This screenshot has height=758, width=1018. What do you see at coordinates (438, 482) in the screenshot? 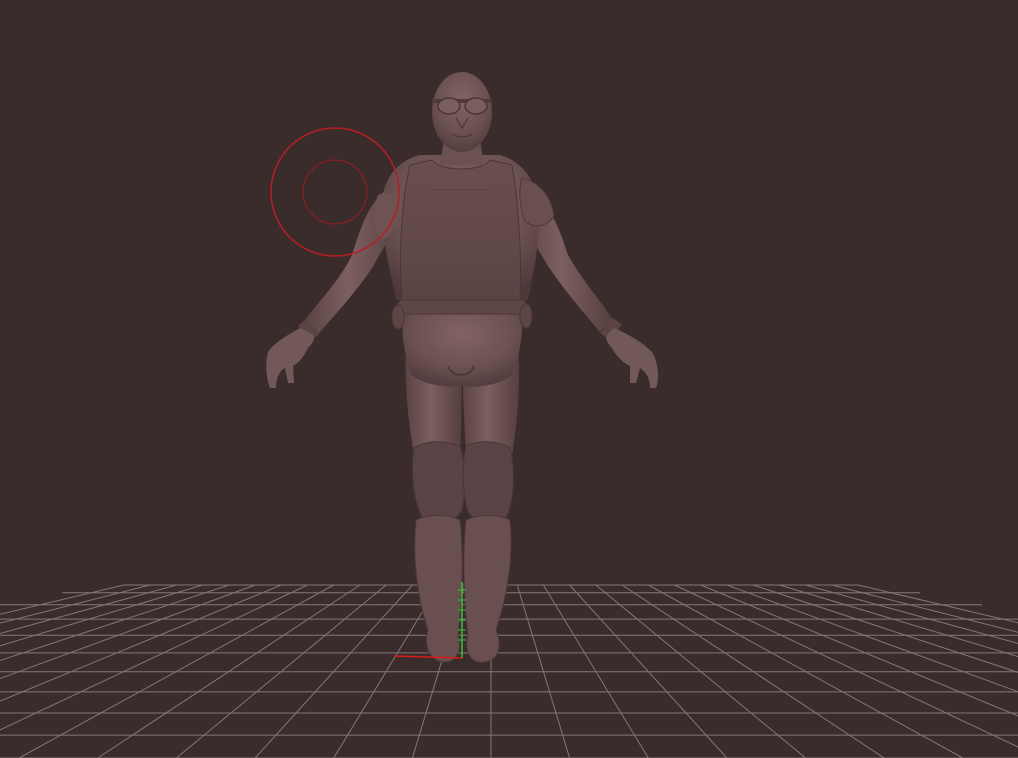
I see `left-kneepad` at bounding box center [438, 482].